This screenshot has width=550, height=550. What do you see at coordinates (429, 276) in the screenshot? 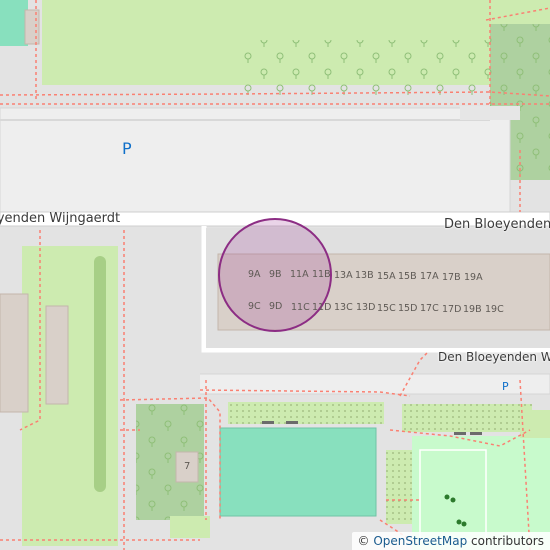
I see `house-number: 17A` at bounding box center [429, 276].